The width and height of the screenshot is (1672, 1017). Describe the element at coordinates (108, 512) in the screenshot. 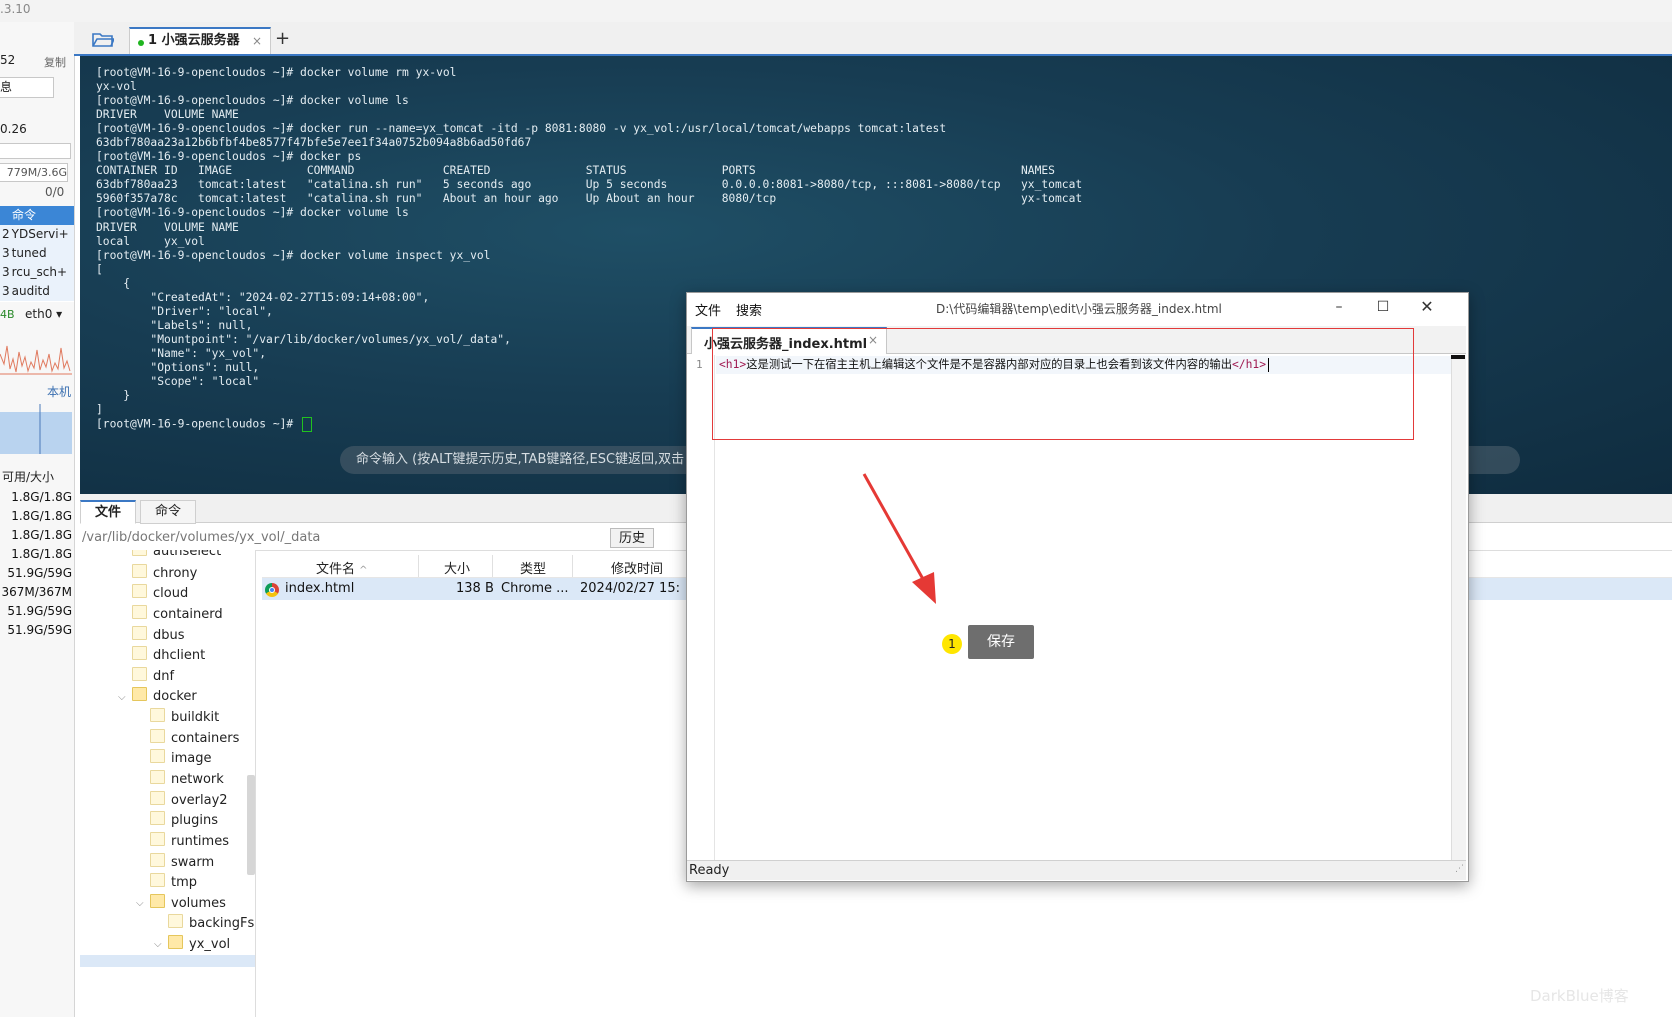

I see `tab-files: 文件` at that location.